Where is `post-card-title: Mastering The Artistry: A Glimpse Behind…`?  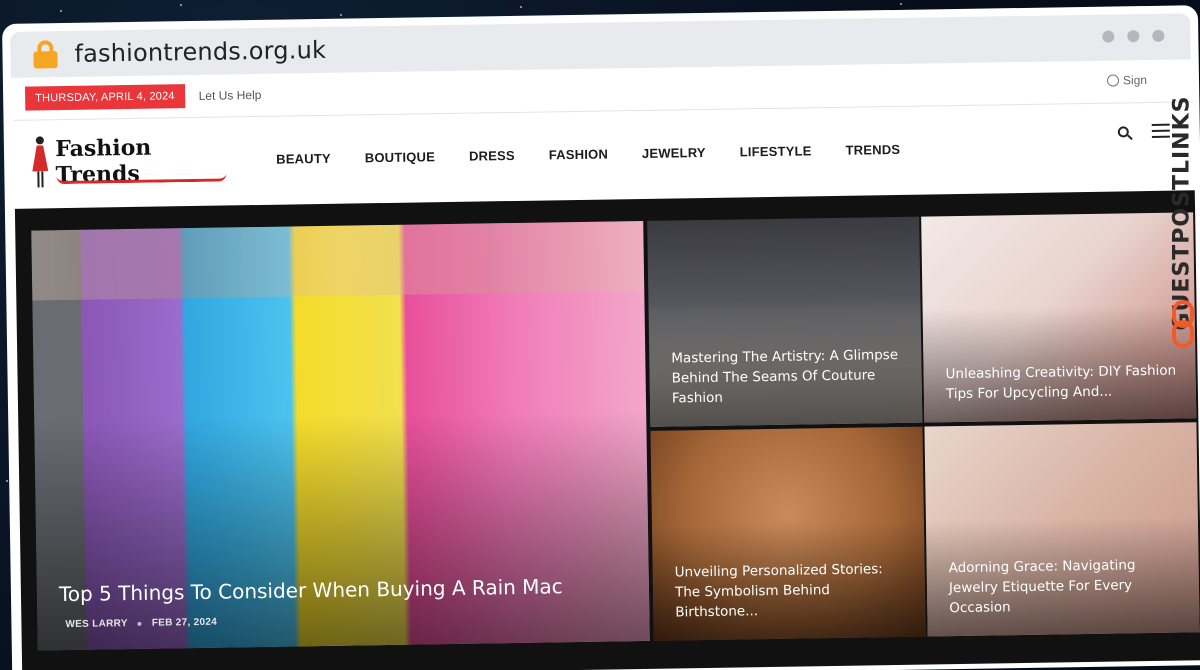 post-card-title: Mastering The Artistry: A Glimpse Behind… is located at coordinates (787, 377).